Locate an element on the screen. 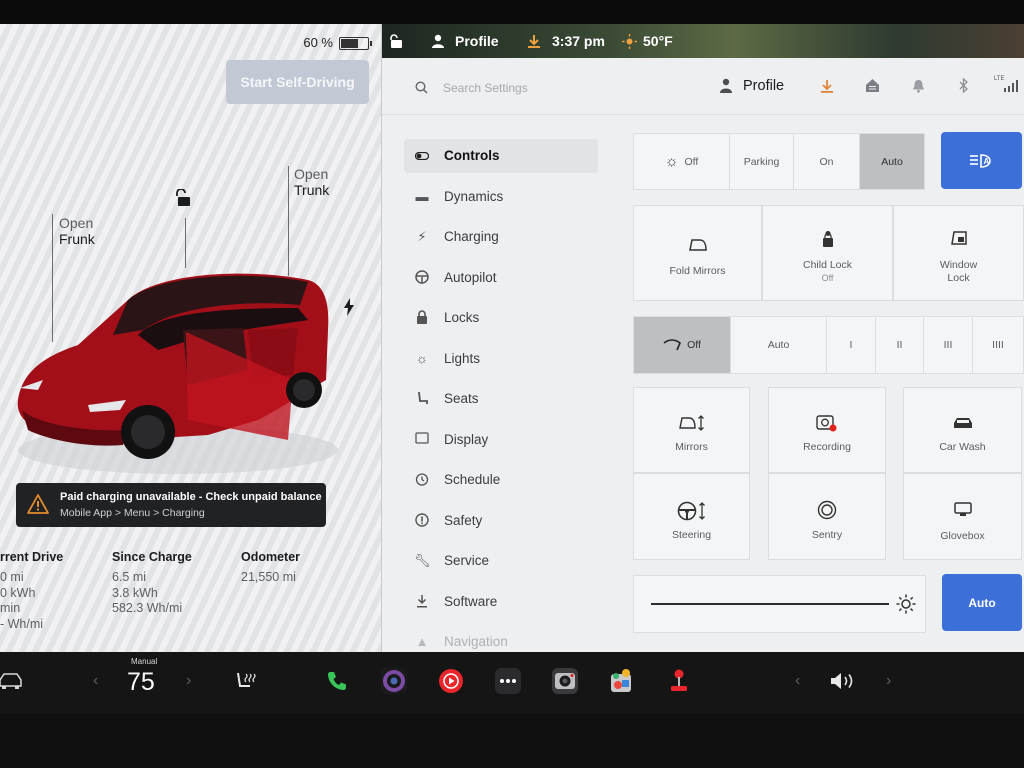 Image resolution: width=1024 pixels, height=768 pixels. option-label: II is located at coordinates (899, 345).